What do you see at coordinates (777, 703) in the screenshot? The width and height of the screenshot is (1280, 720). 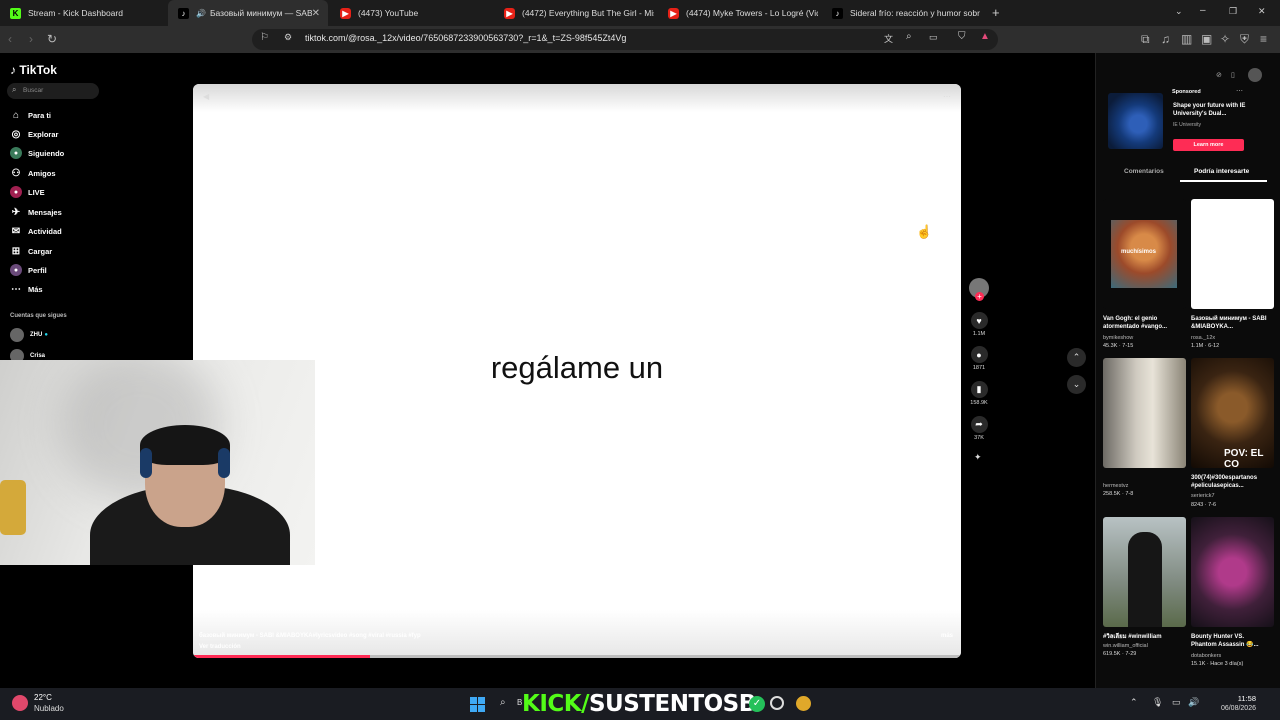 I see `steam-icon` at bounding box center [777, 703].